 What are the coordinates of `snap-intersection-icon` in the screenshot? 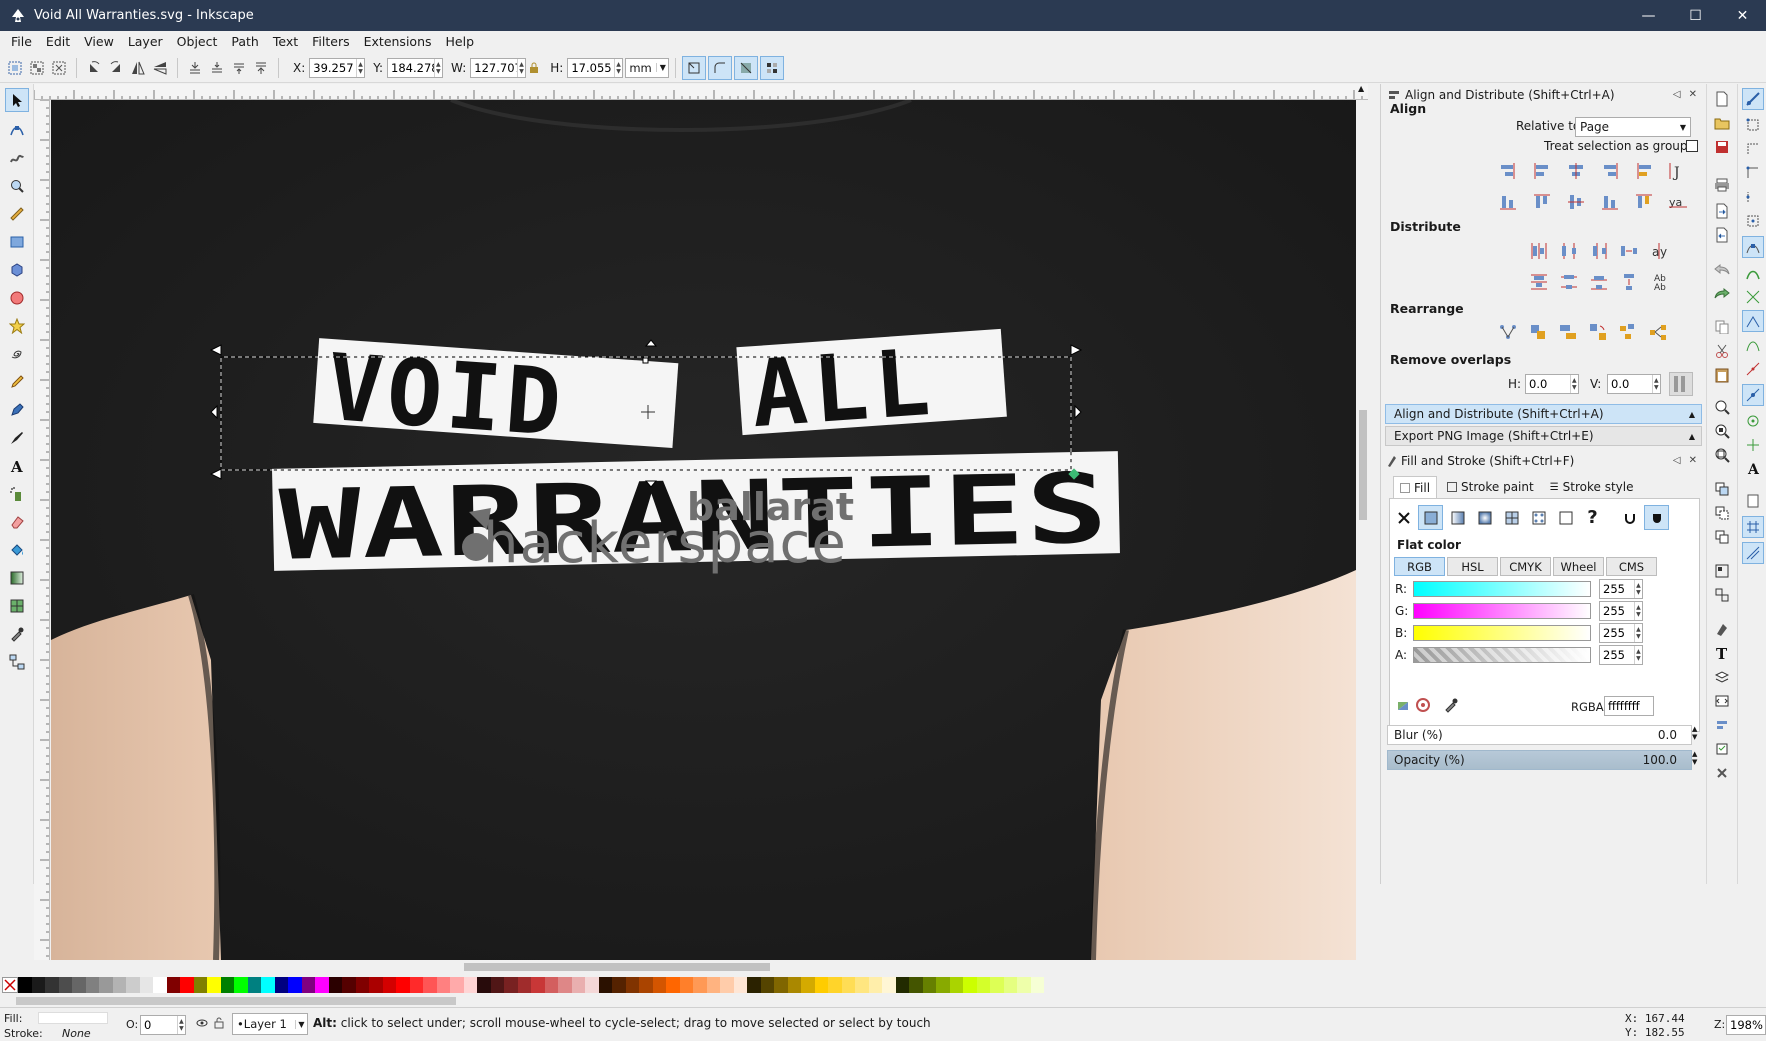 It's located at (1753, 297).